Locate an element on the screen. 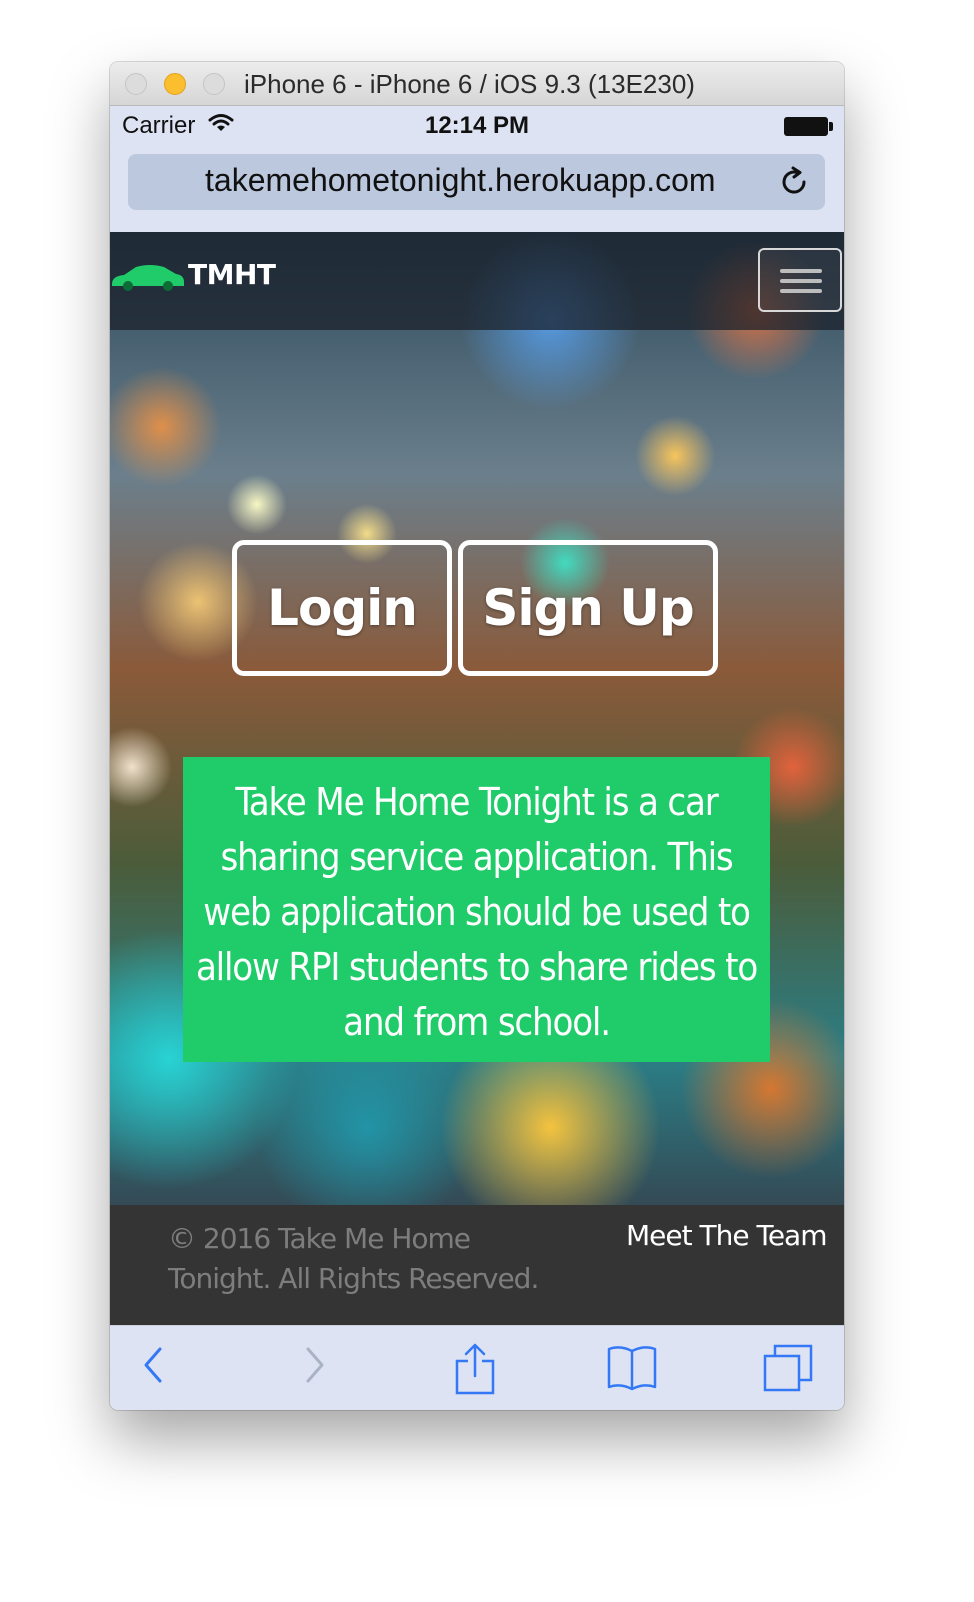 The width and height of the screenshot is (974, 1602). back-icon is located at coordinates (153, 1365).